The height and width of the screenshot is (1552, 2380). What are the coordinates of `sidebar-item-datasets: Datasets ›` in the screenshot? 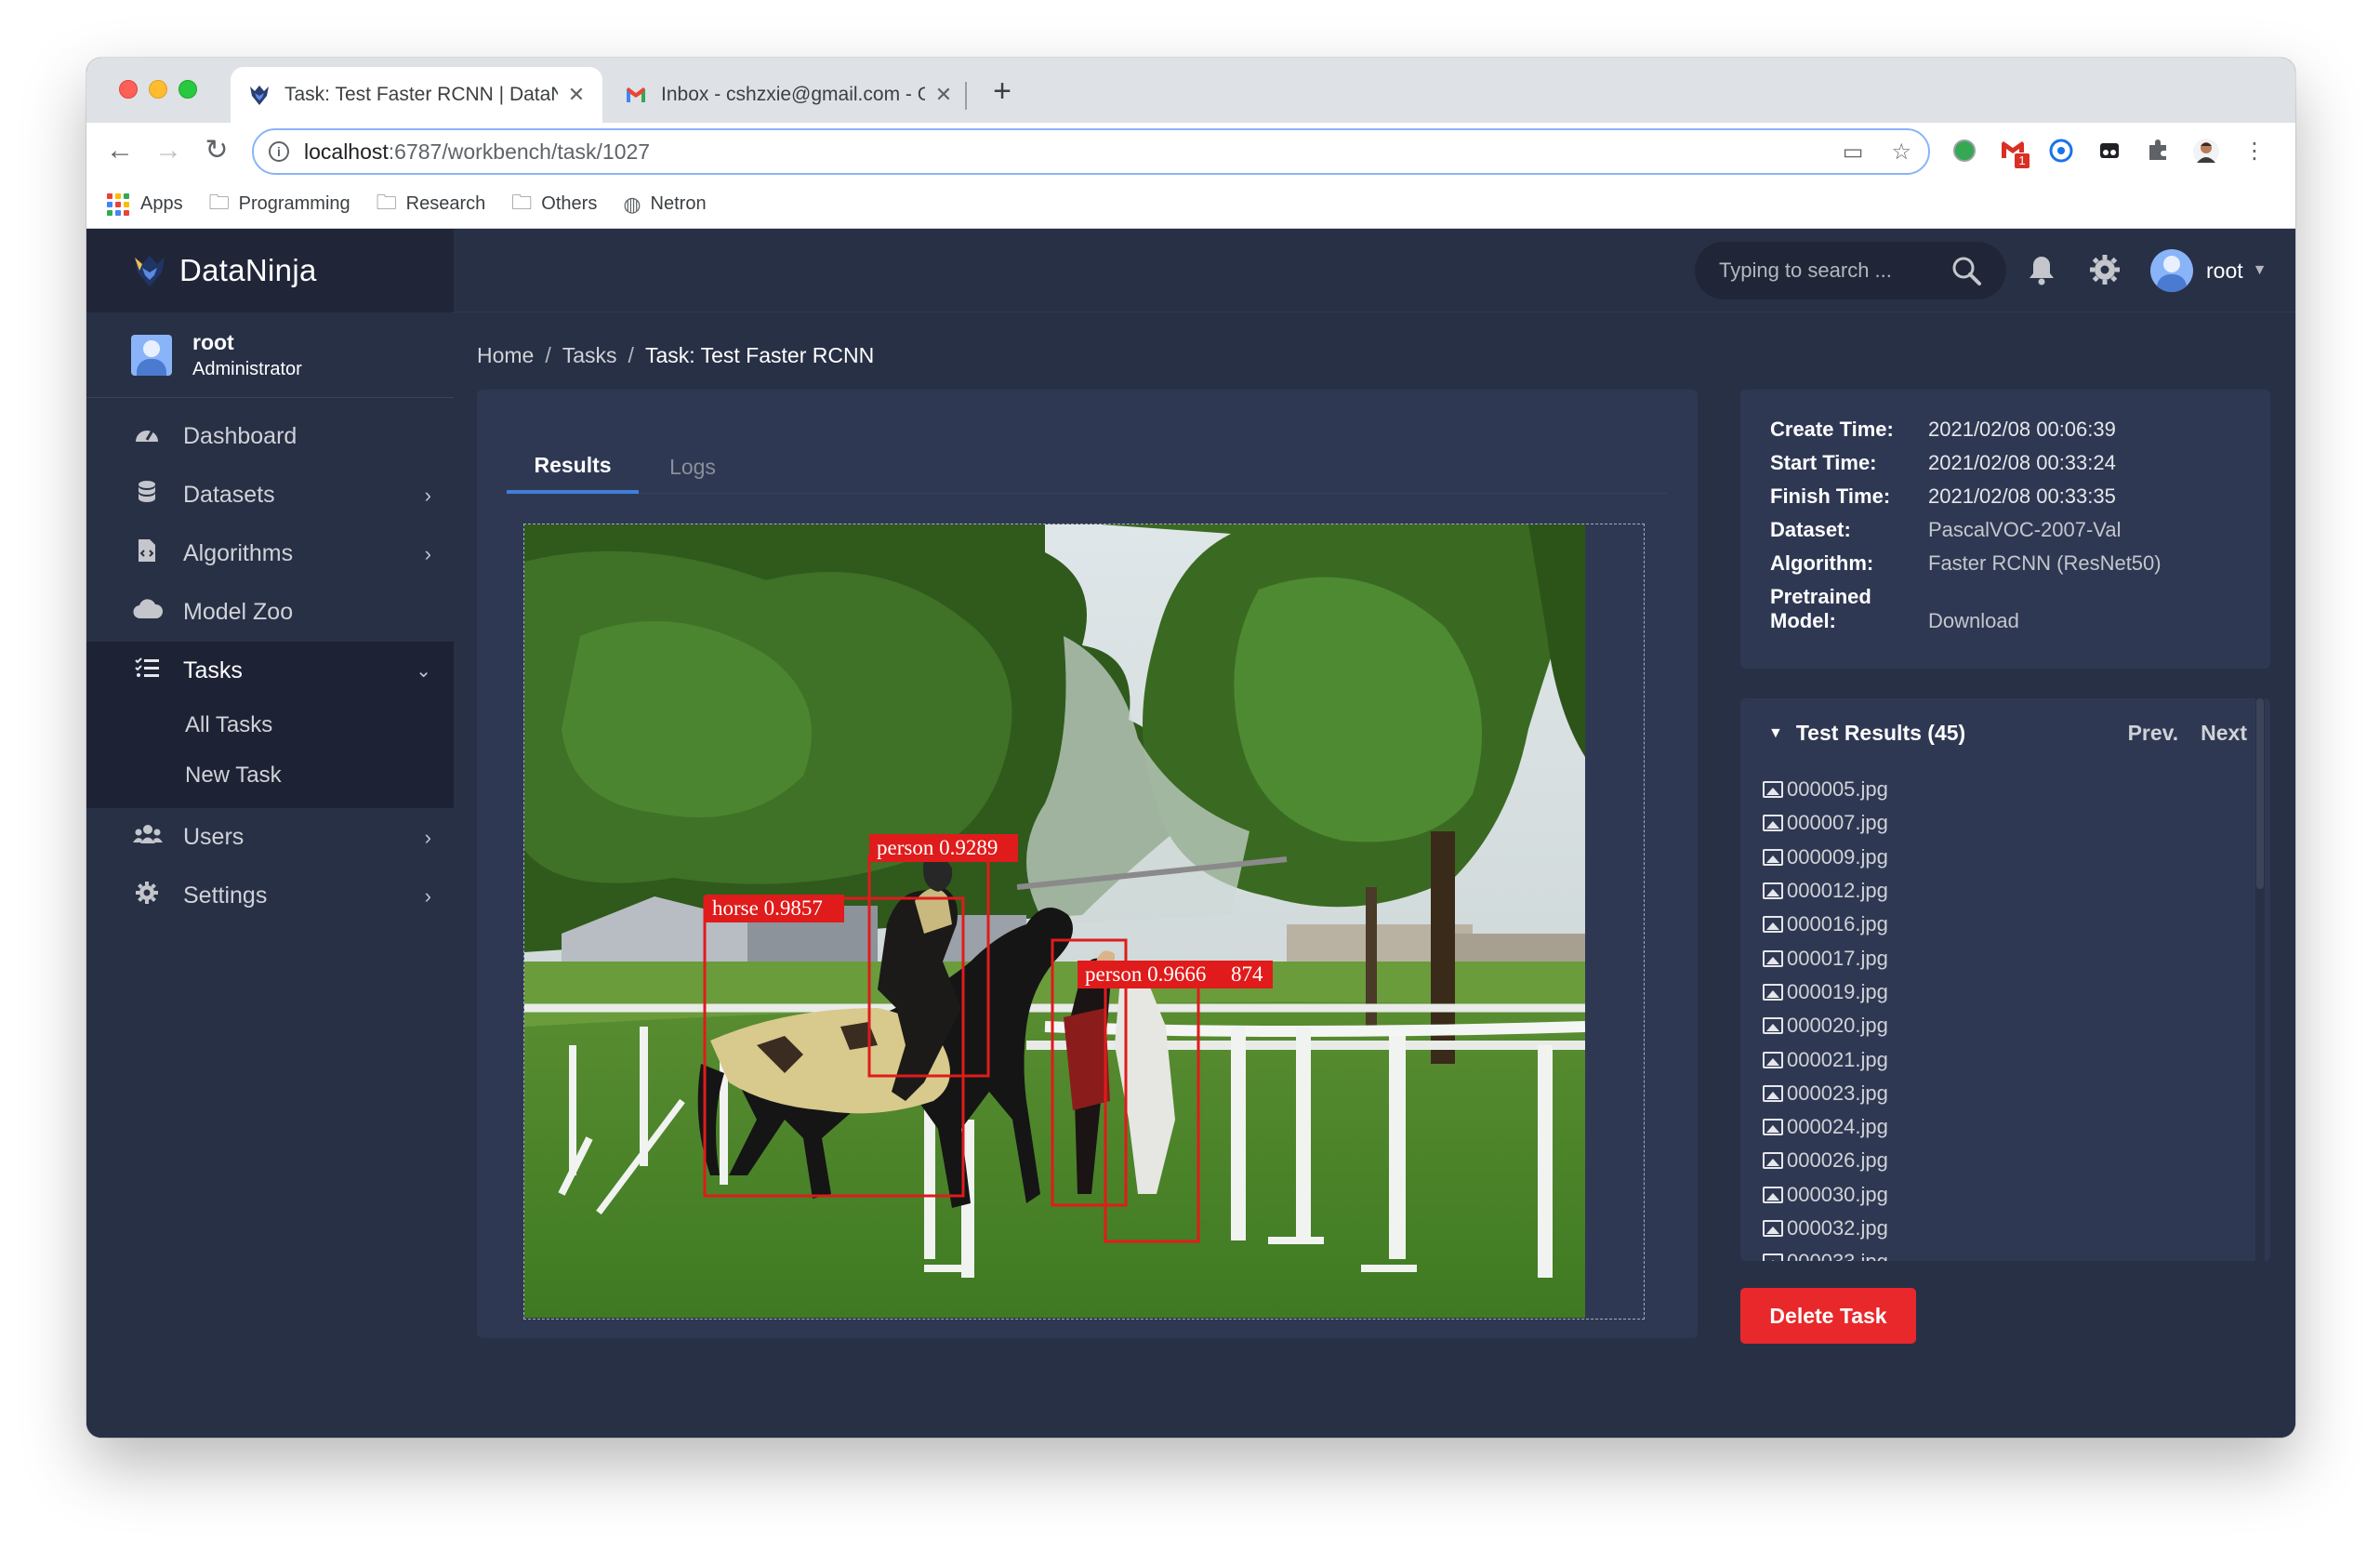 It's located at (270, 495).